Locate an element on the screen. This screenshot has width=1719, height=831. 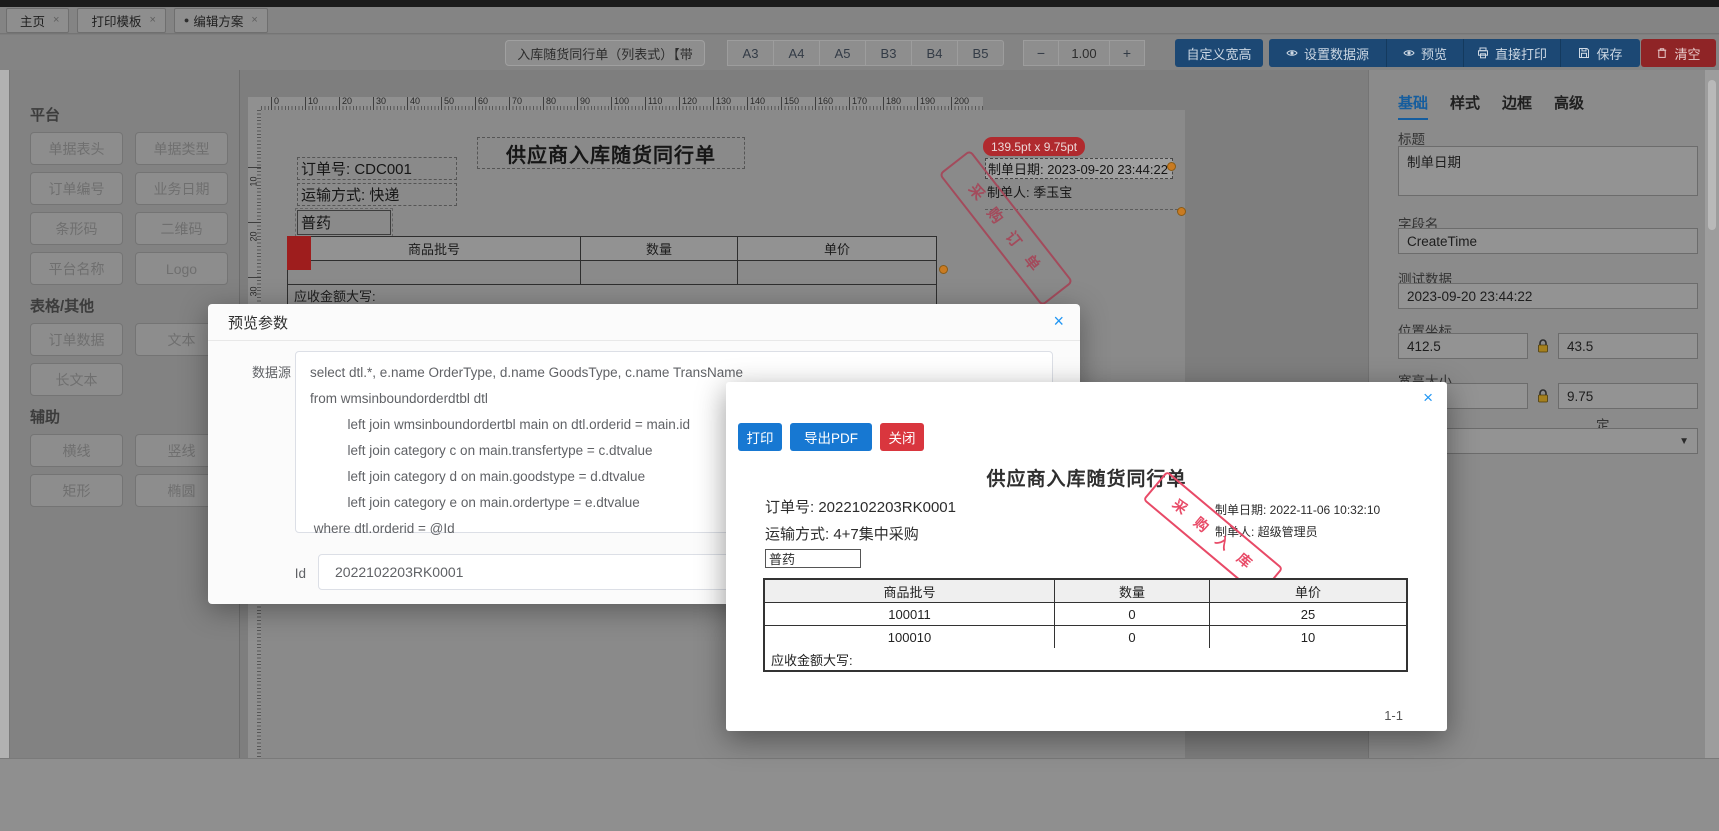
tab-style: 样式 is located at coordinates (1465, 106).